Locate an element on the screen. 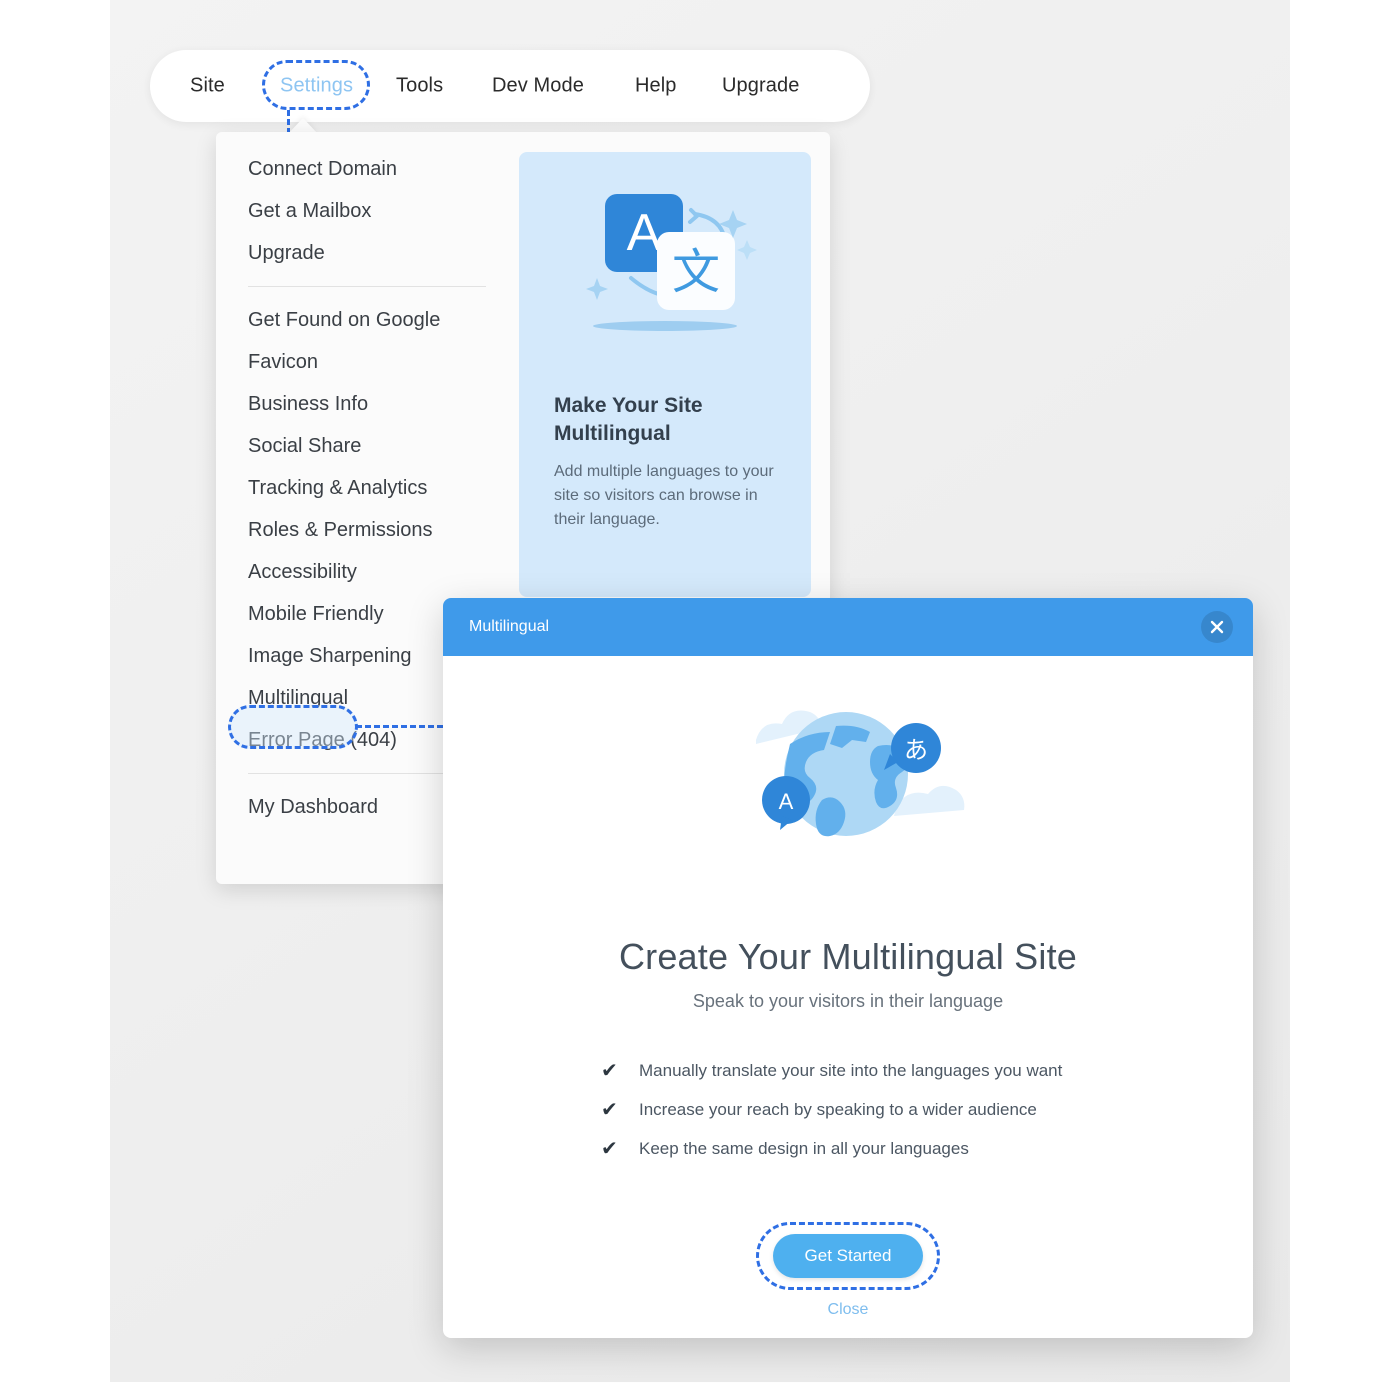 The height and width of the screenshot is (1400, 1400). modal-header: Multilingual is located at coordinates (848, 627).